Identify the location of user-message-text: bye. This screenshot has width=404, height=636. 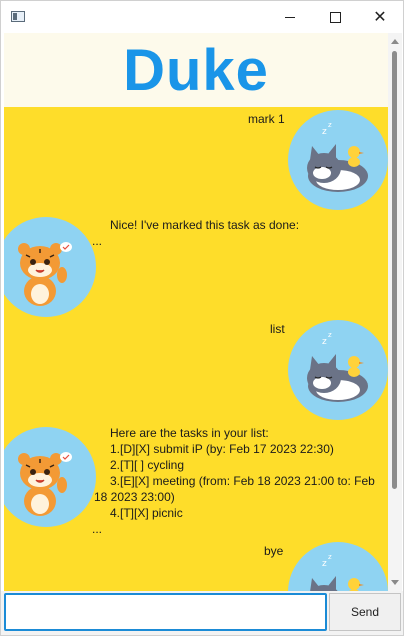
(274, 551).